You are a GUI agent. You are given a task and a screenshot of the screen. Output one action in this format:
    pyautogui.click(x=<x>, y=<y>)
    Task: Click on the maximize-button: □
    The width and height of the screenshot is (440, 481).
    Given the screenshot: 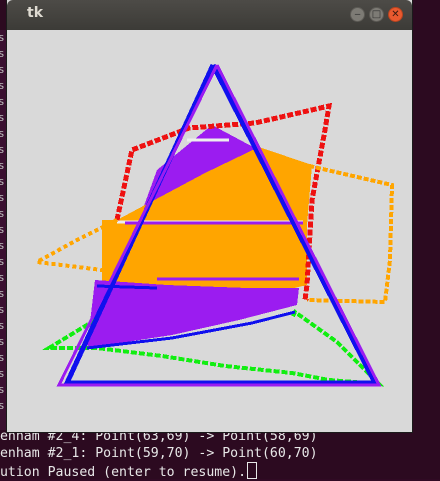 What is the action you would take?
    pyautogui.click(x=376, y=14)
    